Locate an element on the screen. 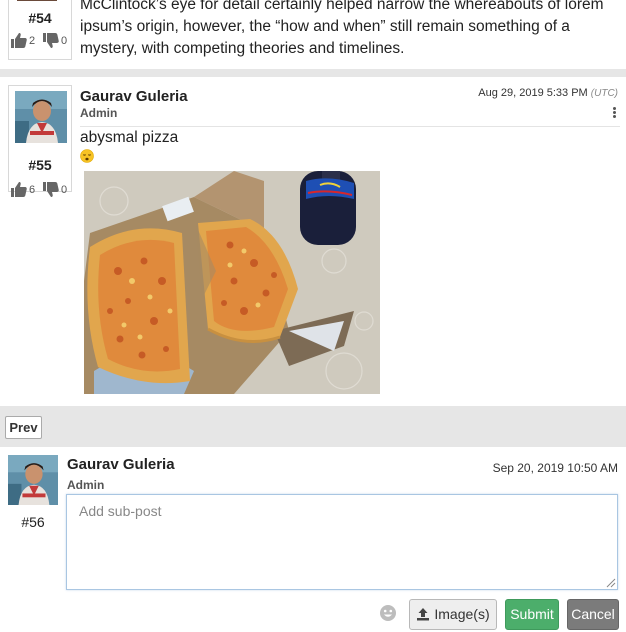 This screenshot has height=632, width=626. textarea-resize-icon is located at coordinates (611, 583).